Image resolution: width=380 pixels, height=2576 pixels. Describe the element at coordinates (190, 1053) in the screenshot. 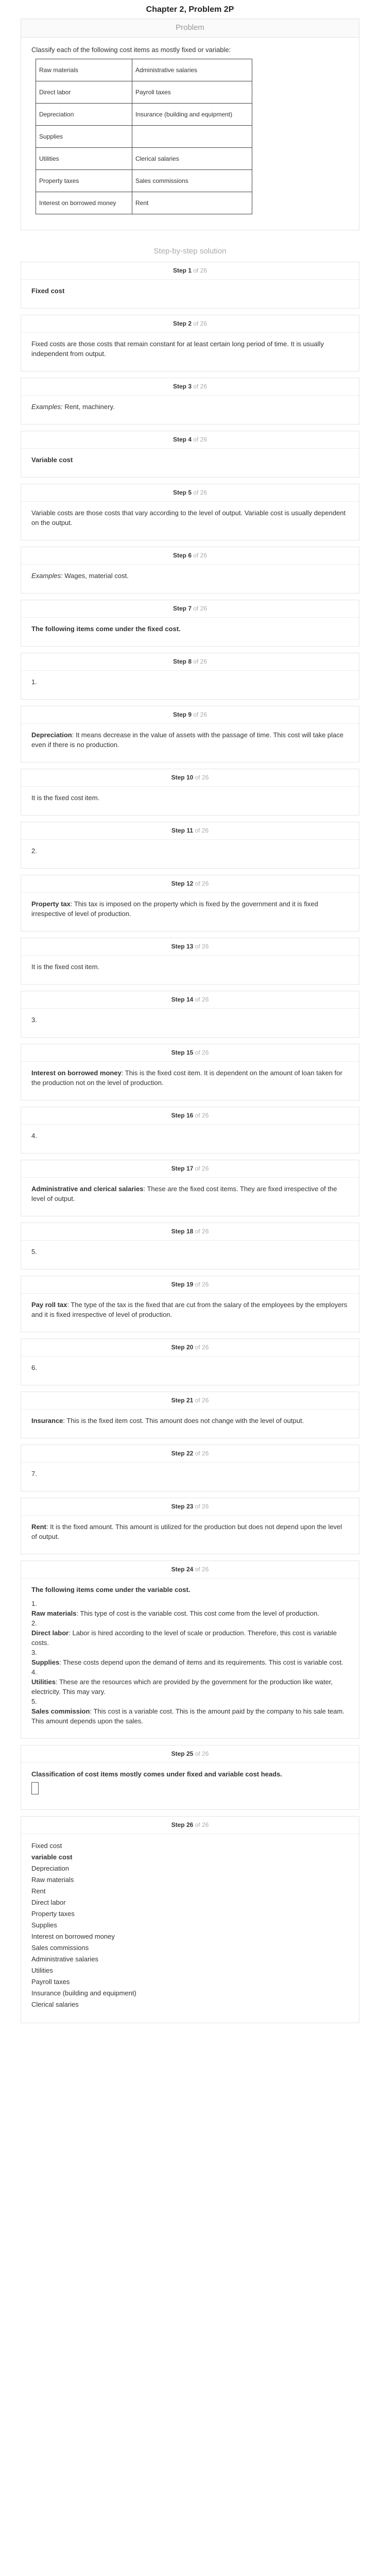

I see `step-header: Step 15 of 26` at that location.